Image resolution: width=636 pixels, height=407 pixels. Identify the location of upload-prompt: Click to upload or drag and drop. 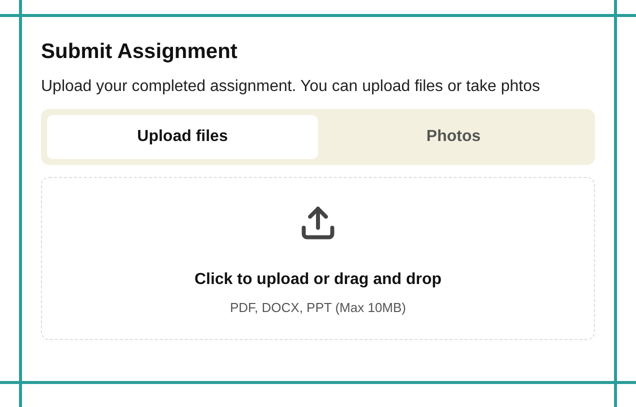
(318, 280).